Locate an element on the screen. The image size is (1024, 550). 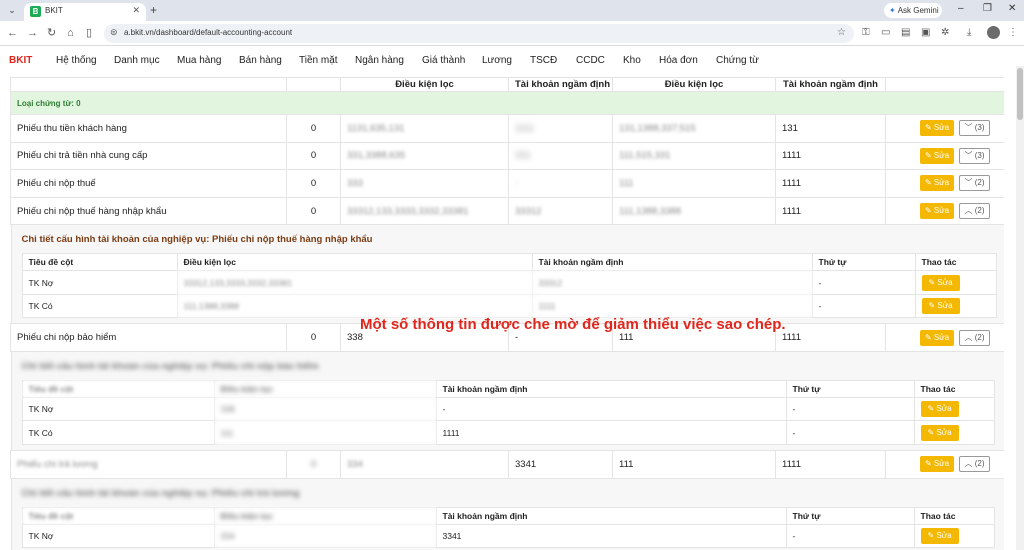
new-tab-icon: + is located at coordinates (153, 10).